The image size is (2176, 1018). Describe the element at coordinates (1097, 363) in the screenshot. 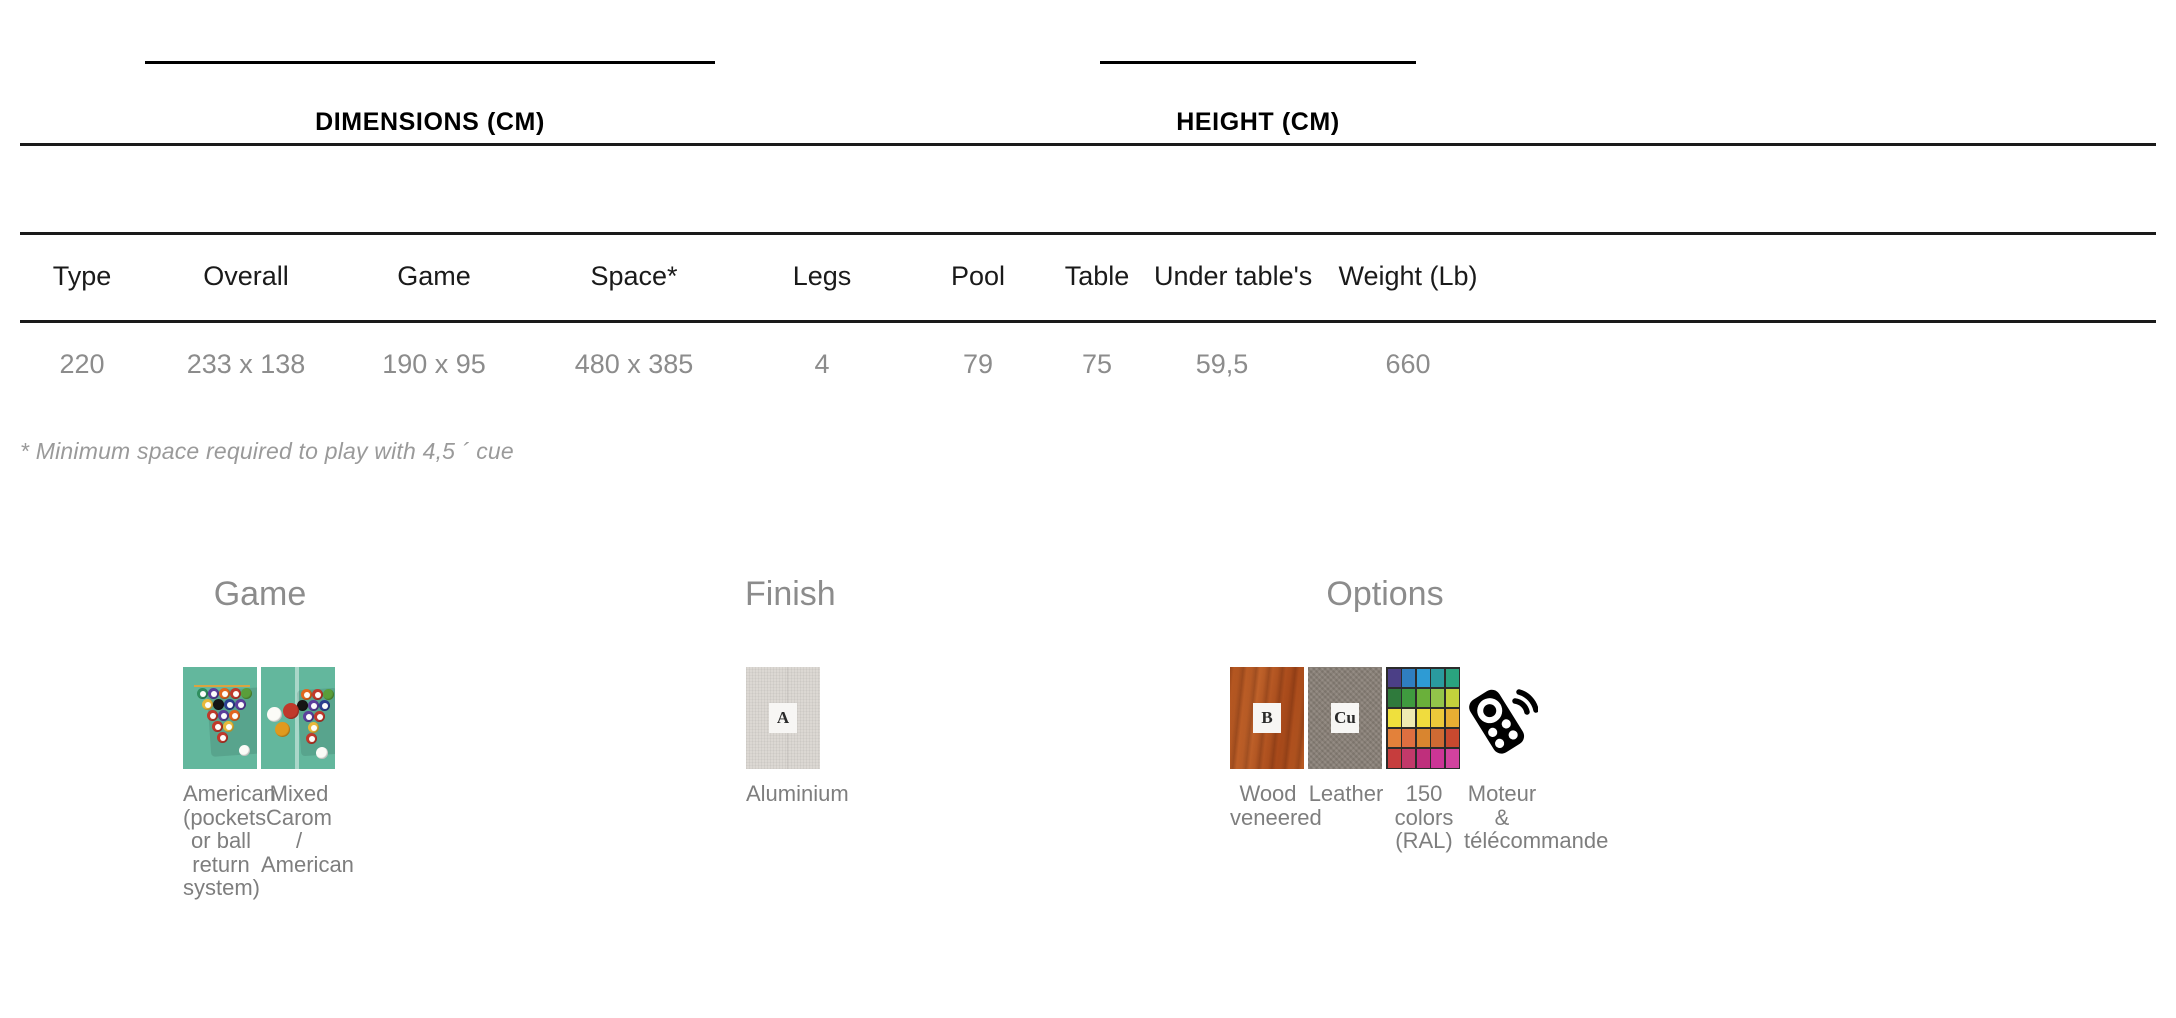

I see `cell-table: 75` at that location.